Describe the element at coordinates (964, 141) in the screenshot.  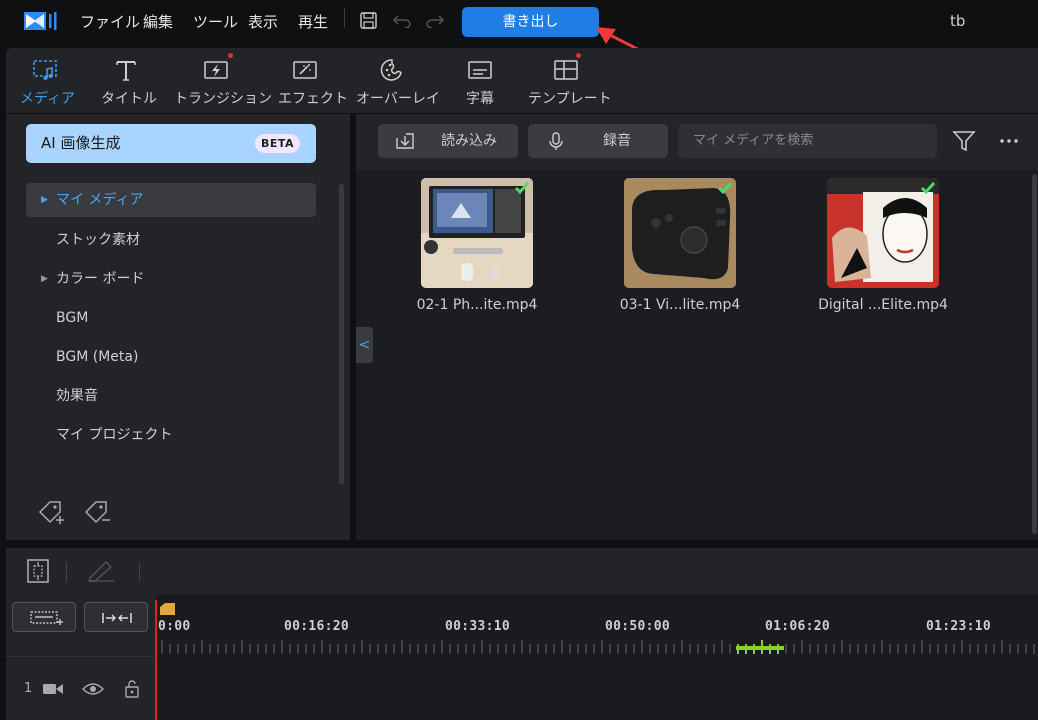
I see `filter-icon` at that location.